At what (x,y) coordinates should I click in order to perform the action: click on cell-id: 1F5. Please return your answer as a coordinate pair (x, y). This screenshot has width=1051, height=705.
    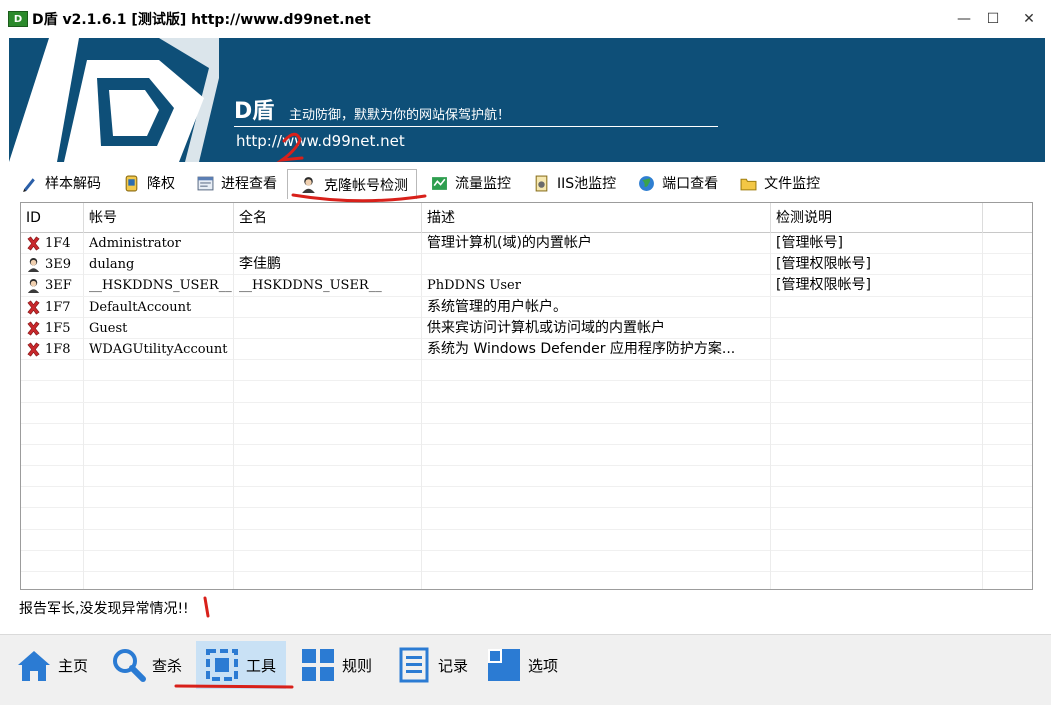
    Looking at the image, I should click on (52, 328).